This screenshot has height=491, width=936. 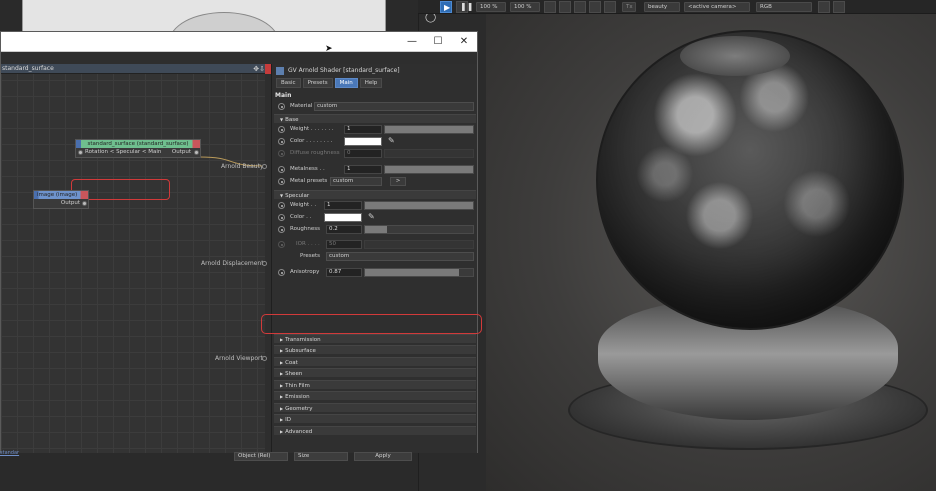 What do you see at coordinates (419, 244) in the screenshot?
I see `ior-slider` at bounding box center [419, 244].